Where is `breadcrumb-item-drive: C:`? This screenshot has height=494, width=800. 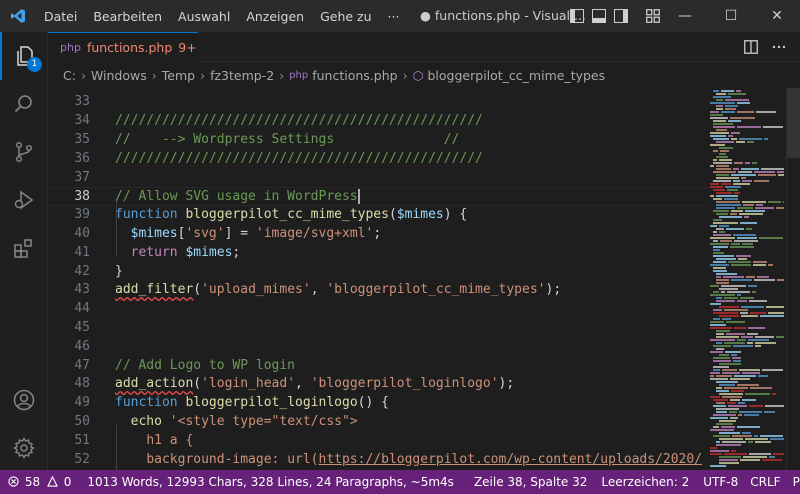 breadcrumb-item-drive: C: is located at coordinates (69, 75).